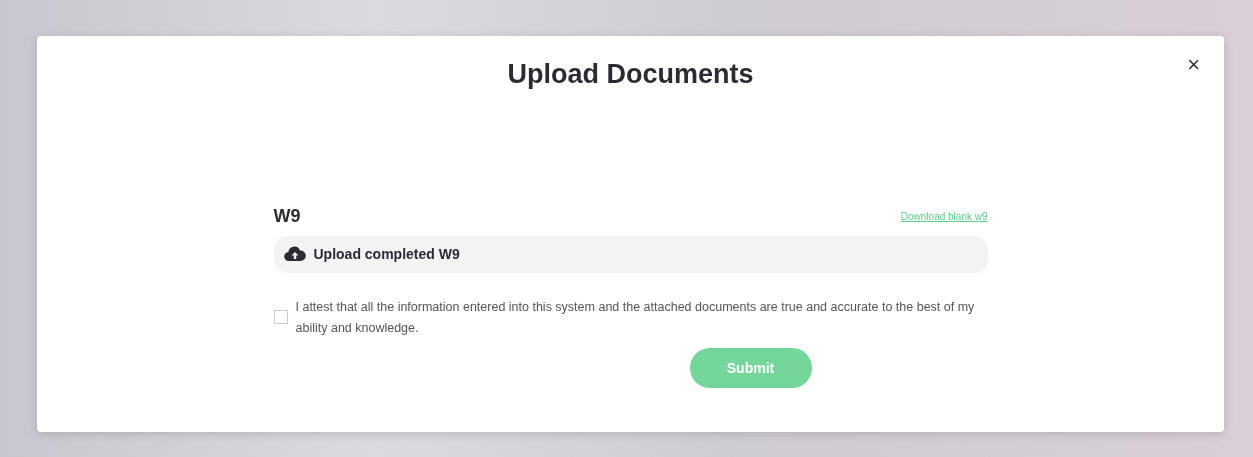  Describe the element at coordinates (630, 74) in the screenshot. I see `modal-title: Upload Documents` at that location.